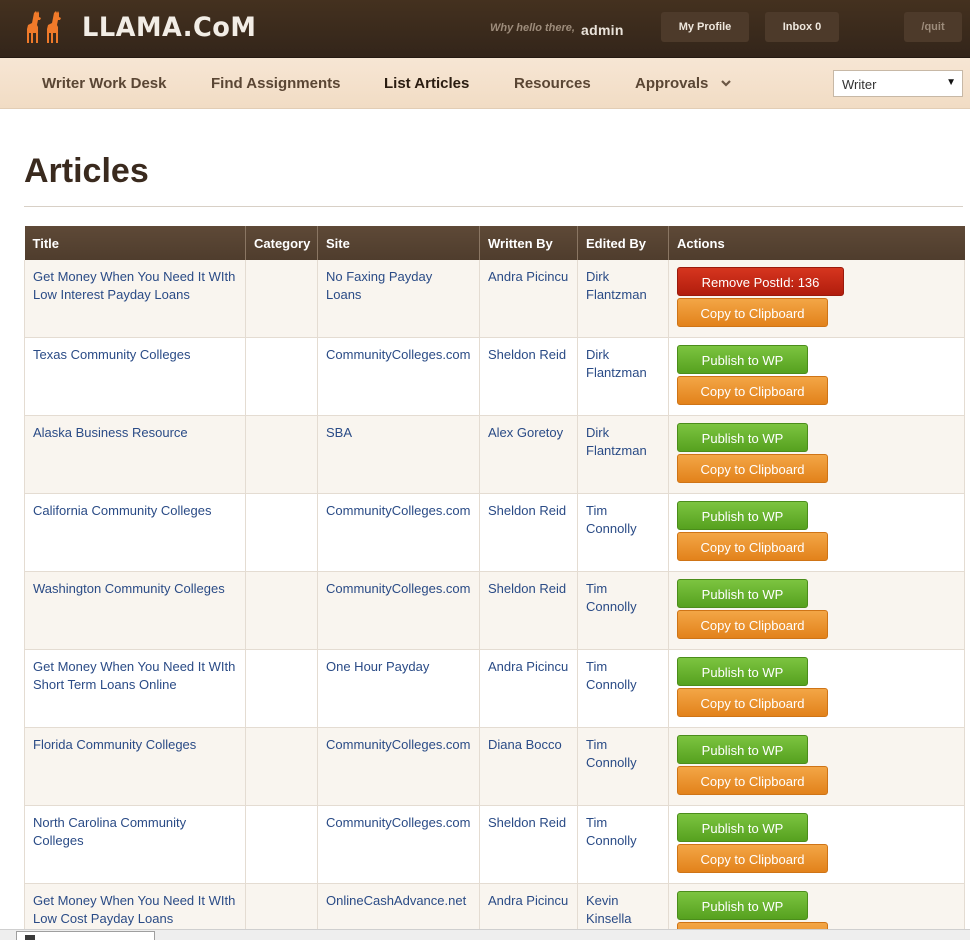 Image resolution: width=970 pixels, height=940 pixels. I want to click on nav-item-resources: Resources, so click(552, 83).